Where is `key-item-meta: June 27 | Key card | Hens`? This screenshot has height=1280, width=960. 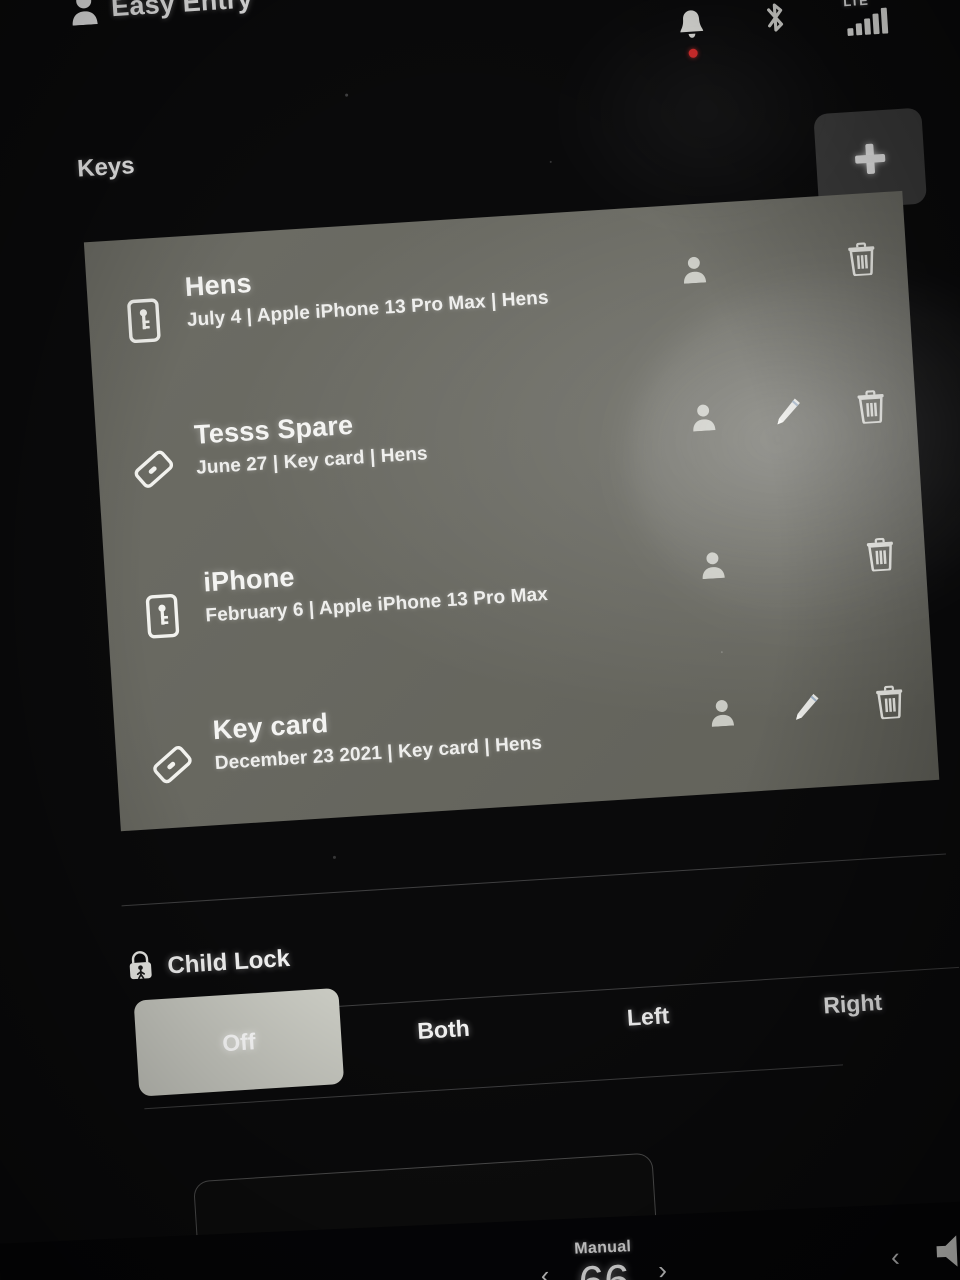 key-item-meta: June 27 | Key card | Hens is located at coordinates (312, 461).